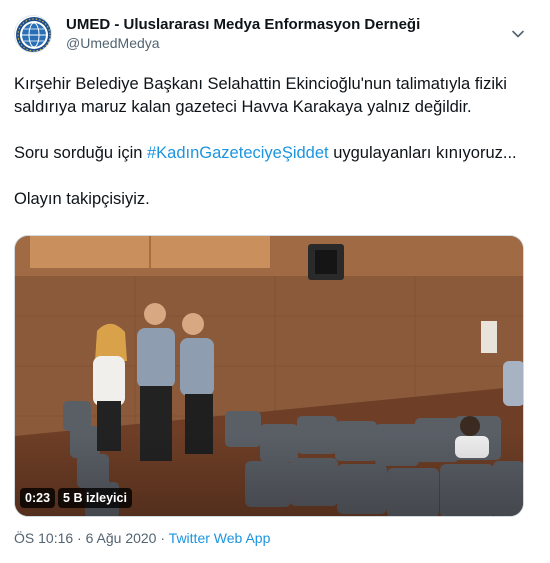 The width and height of the screenshot is (550, 563). I want to click on more-options-button, so click(518, 34).